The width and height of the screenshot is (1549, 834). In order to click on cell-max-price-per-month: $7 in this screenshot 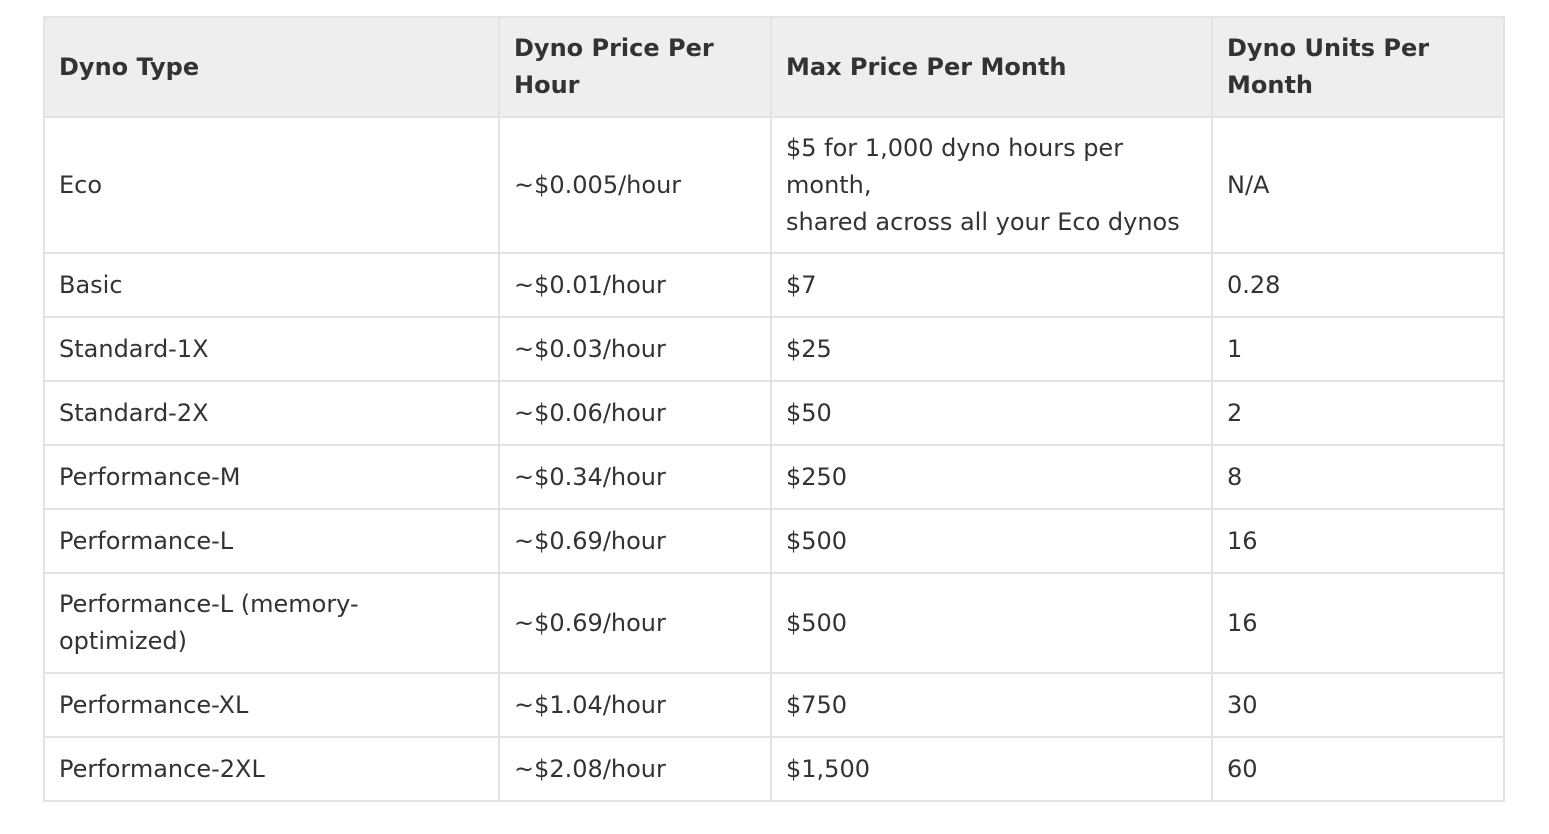, I will do `click(991, 285)`.